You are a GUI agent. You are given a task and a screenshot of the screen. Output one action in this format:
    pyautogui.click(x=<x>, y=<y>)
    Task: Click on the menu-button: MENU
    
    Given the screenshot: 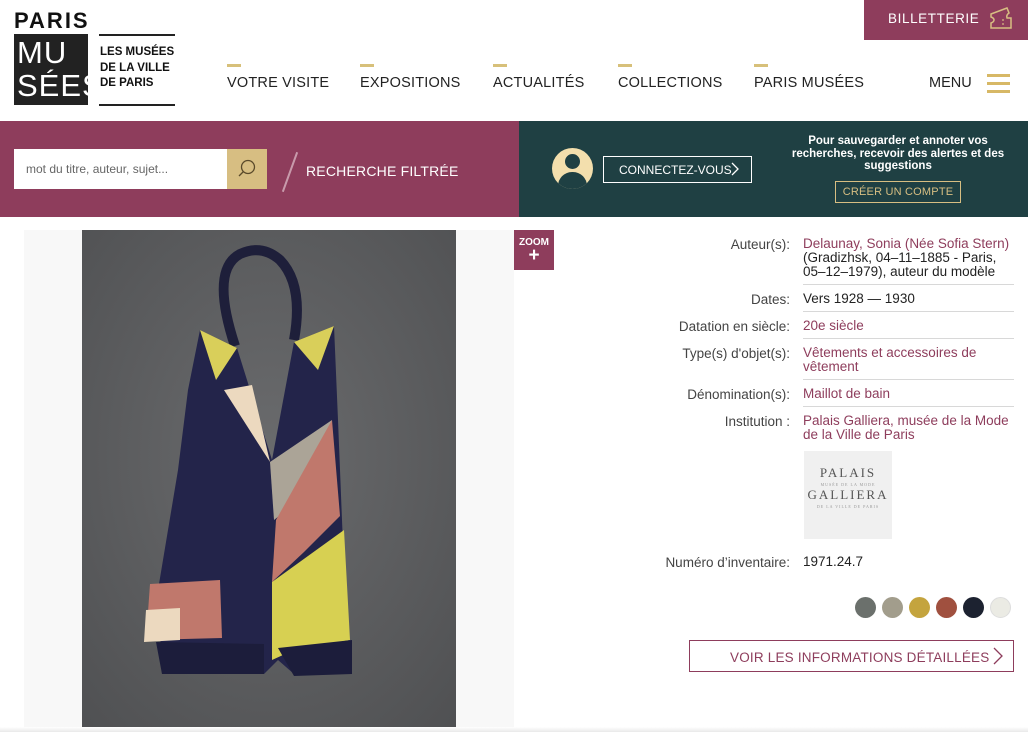 What is the action you would take?
    pyautogui.click(x=950, y=83)
    